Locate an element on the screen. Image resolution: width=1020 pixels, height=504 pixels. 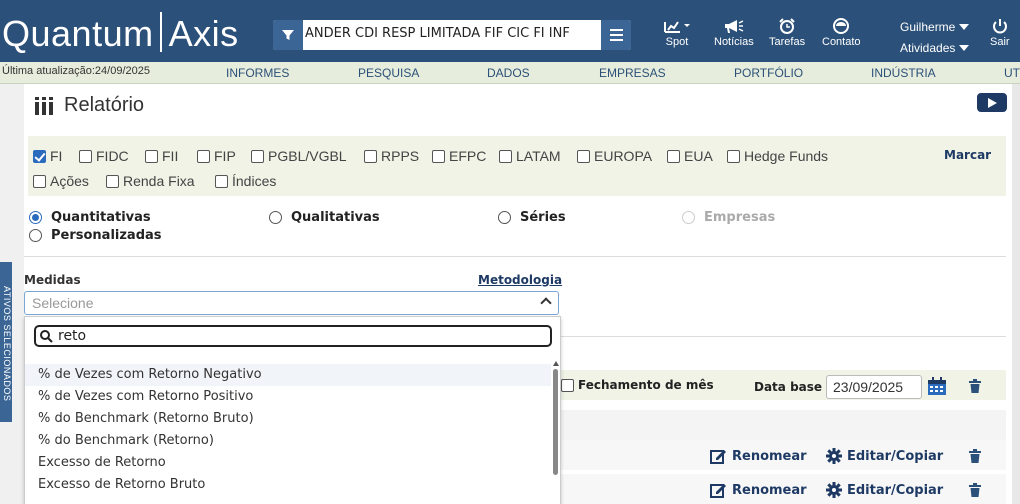
fund-selector-text: ANDER CDI RESP LIMITADA FIF CIC FI INF is located at coordinates (453, 33).